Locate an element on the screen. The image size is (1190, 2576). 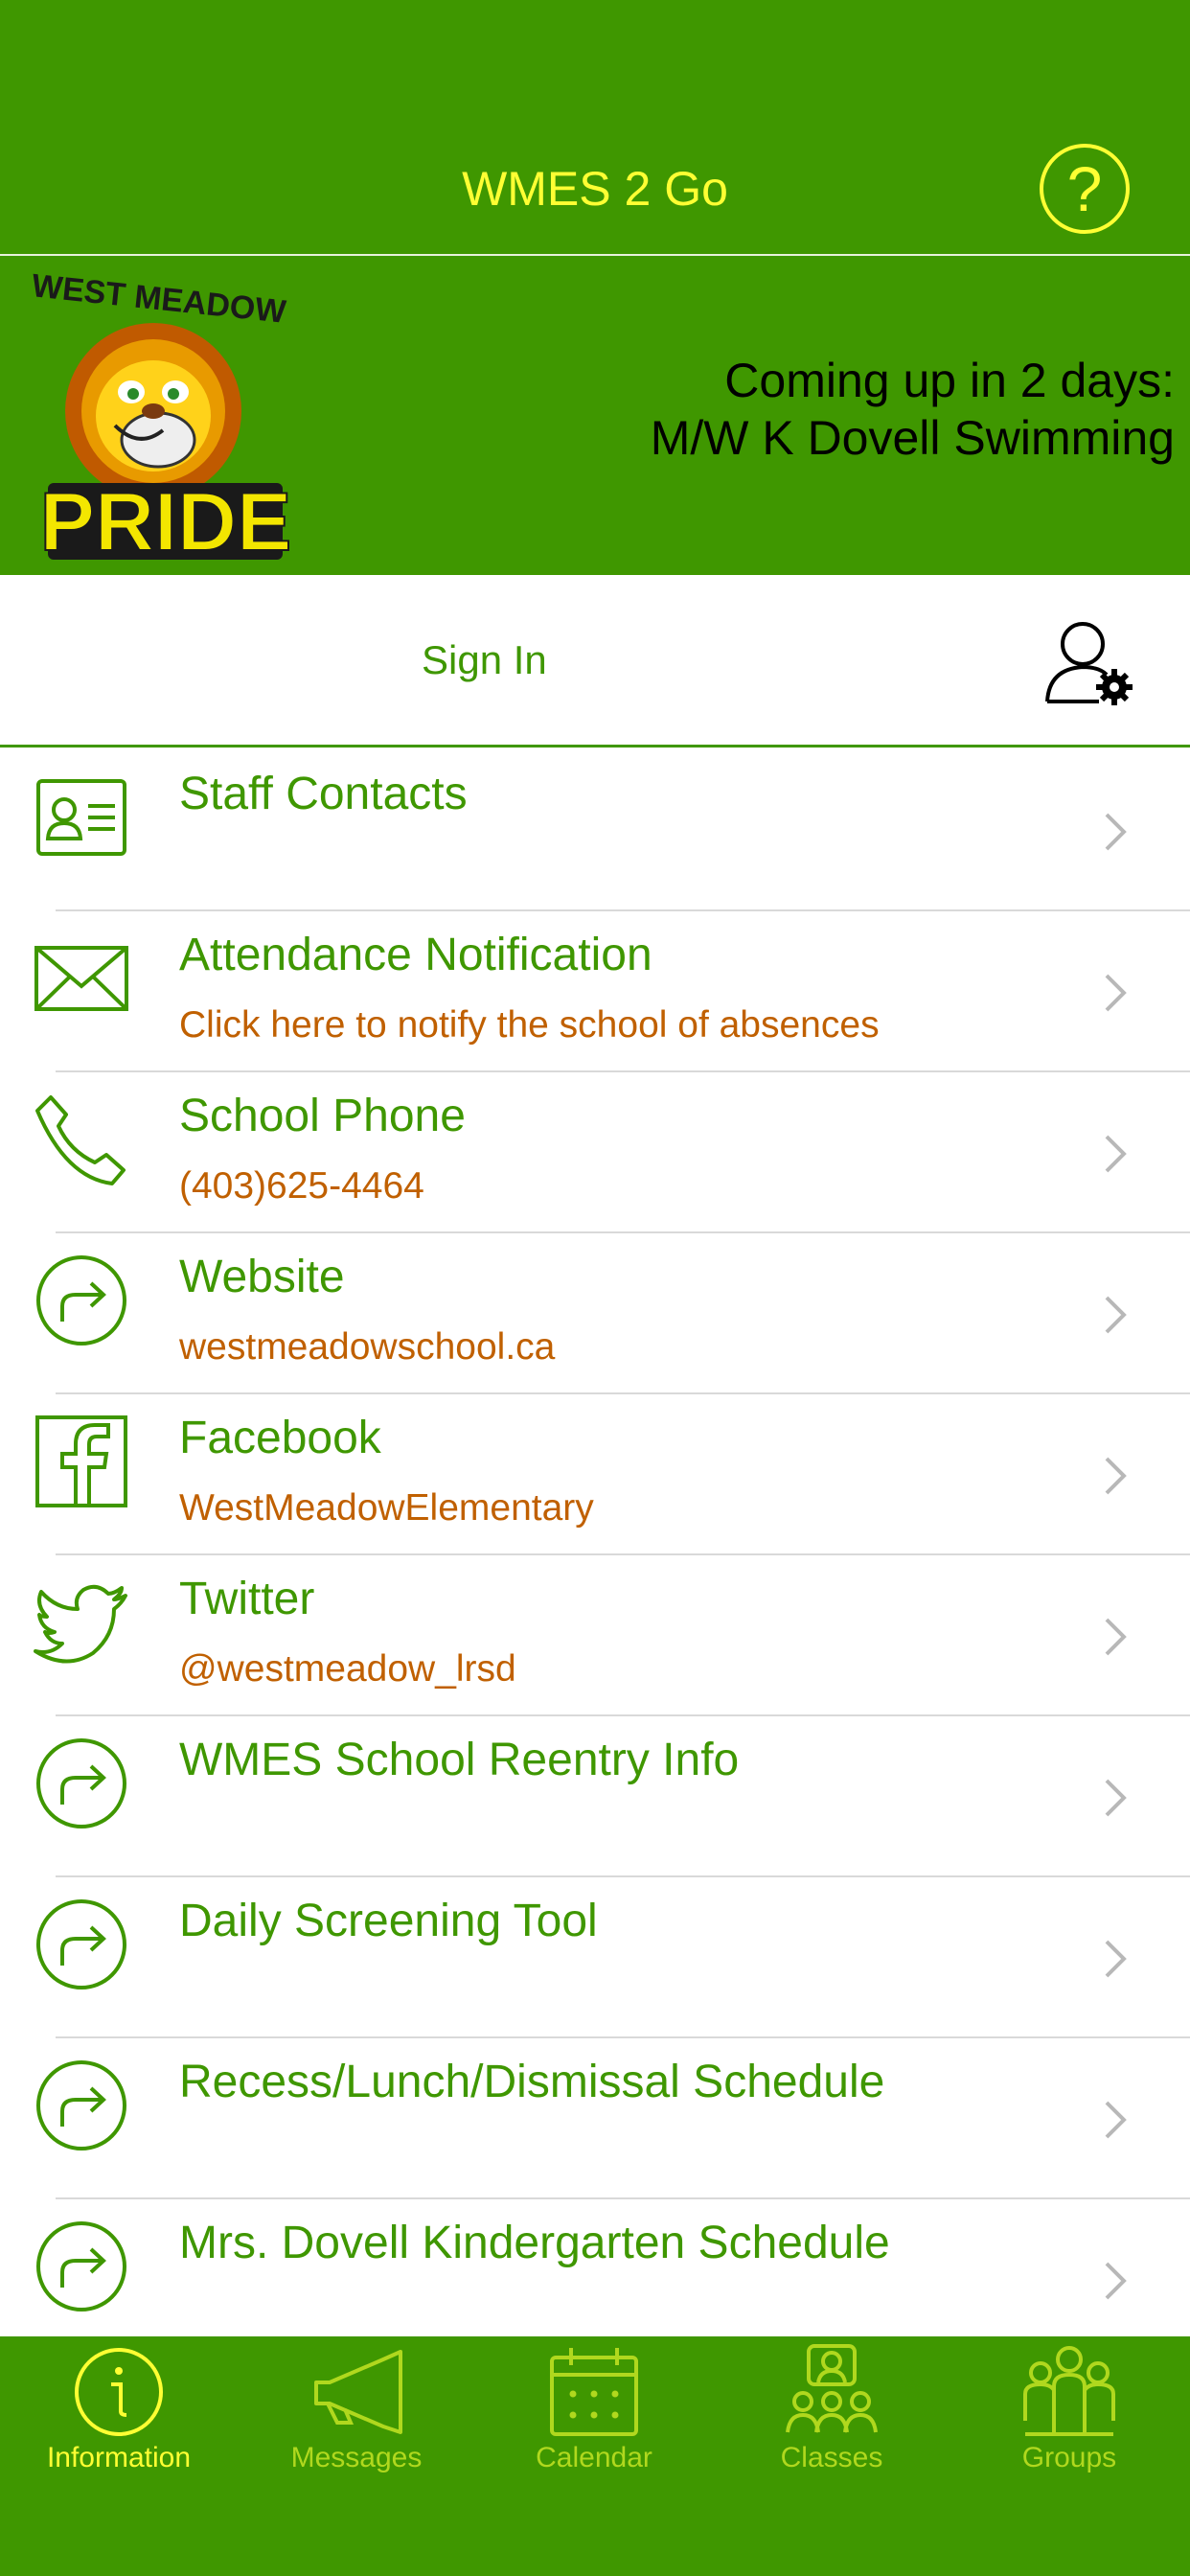
app-title: WMES 2 Go is located at coordinates (595, 189).